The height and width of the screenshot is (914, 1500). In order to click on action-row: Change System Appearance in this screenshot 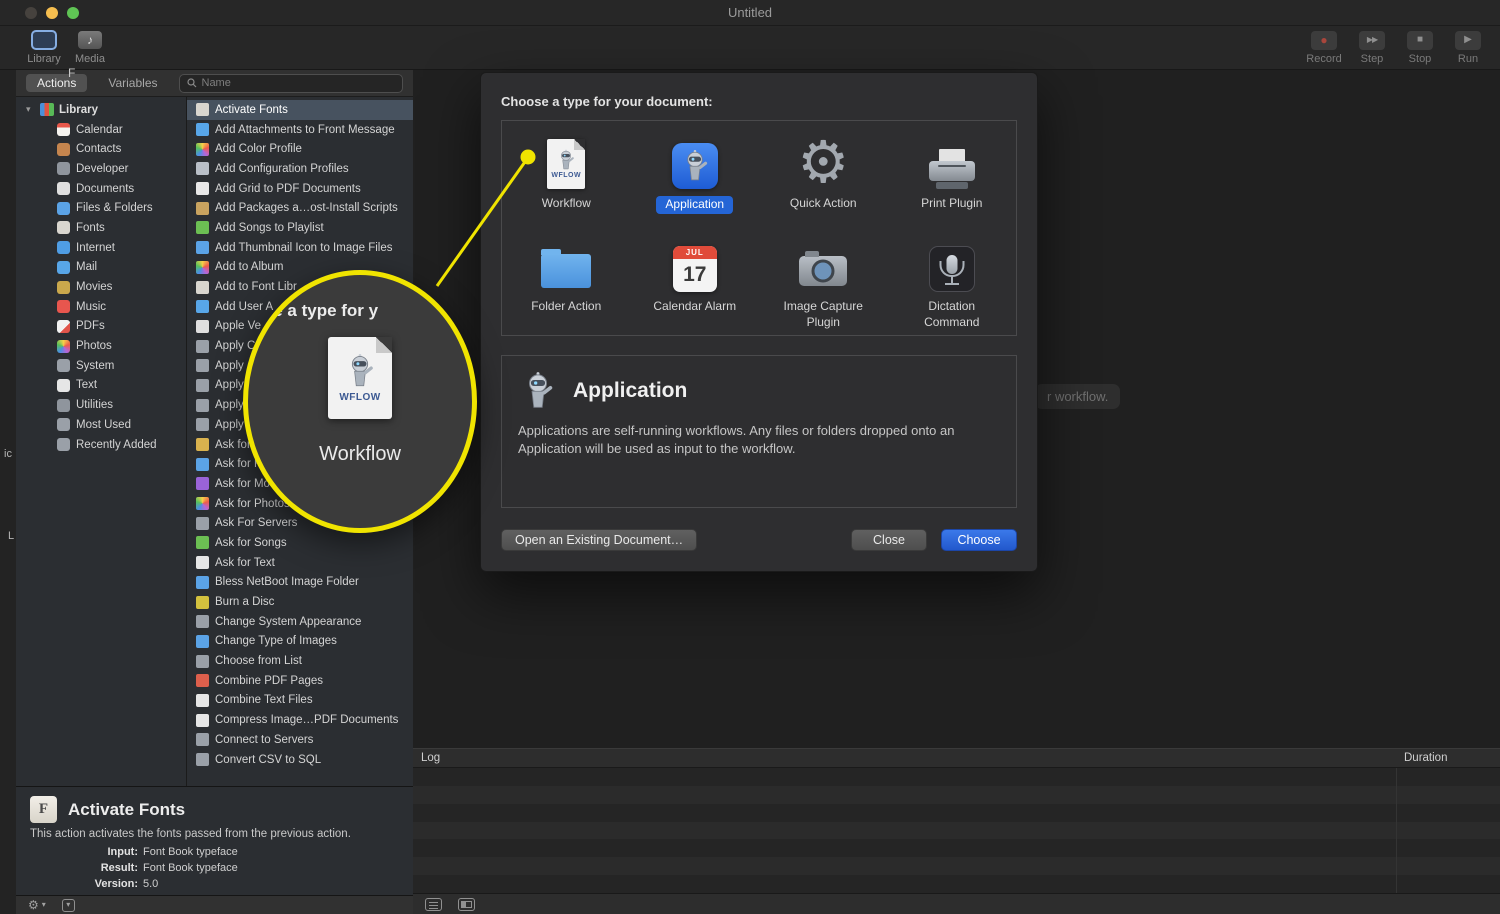, I will do `click(300, 622)`.